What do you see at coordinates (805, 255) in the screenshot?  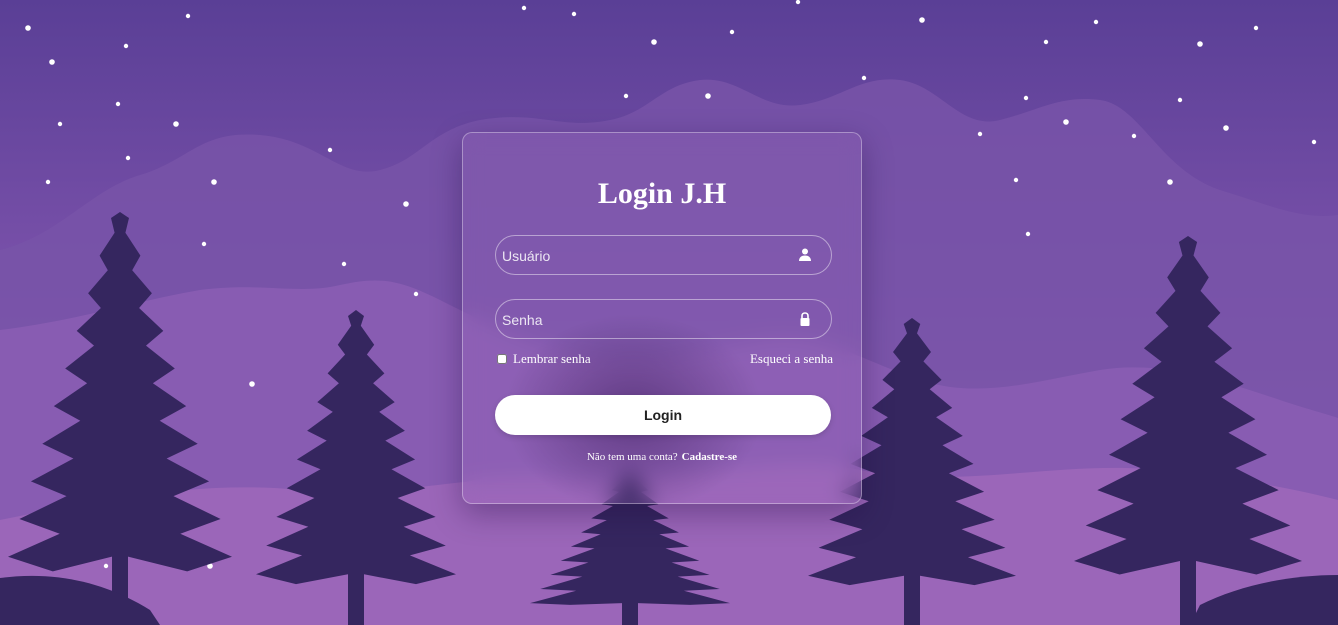 I see `user-icon` at bounding box center [805, 255].